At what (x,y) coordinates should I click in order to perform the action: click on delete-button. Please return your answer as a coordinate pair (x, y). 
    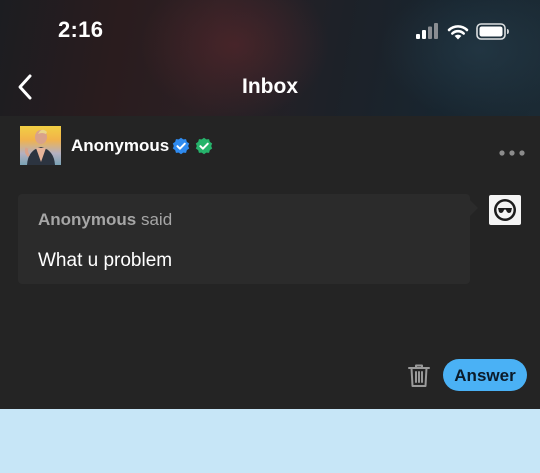
    Looking at the image, I should click on (419, 376).